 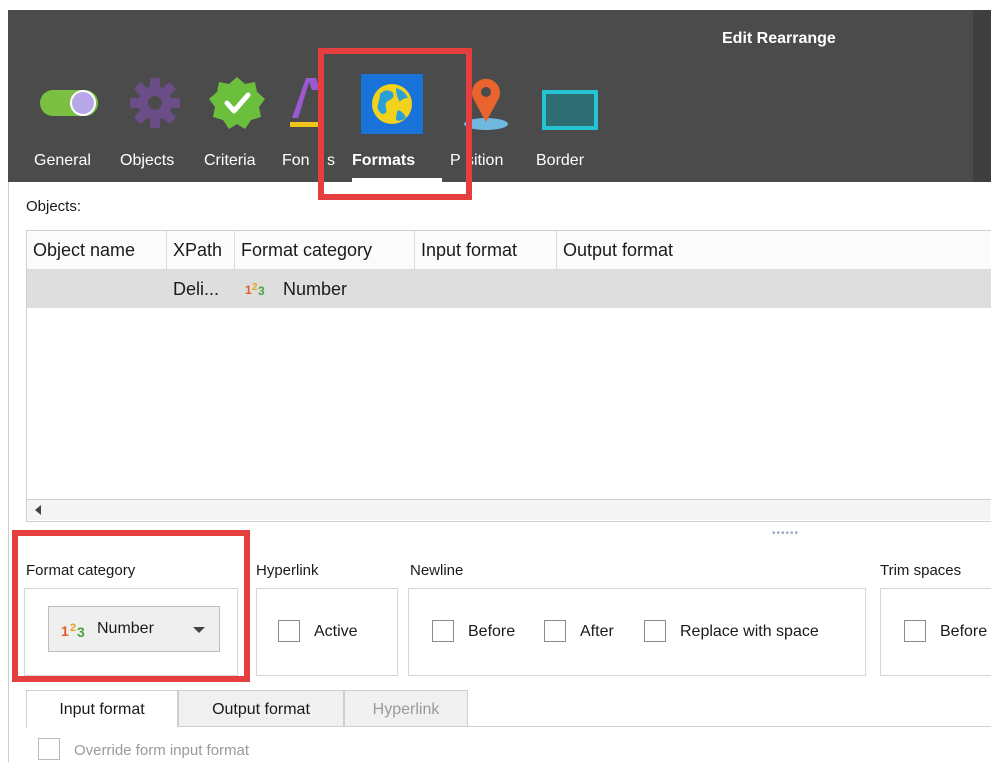 What do you see at coordinates (570, 110) in the screenshot?
I see `border-icon` at bounding box center [570, 110].